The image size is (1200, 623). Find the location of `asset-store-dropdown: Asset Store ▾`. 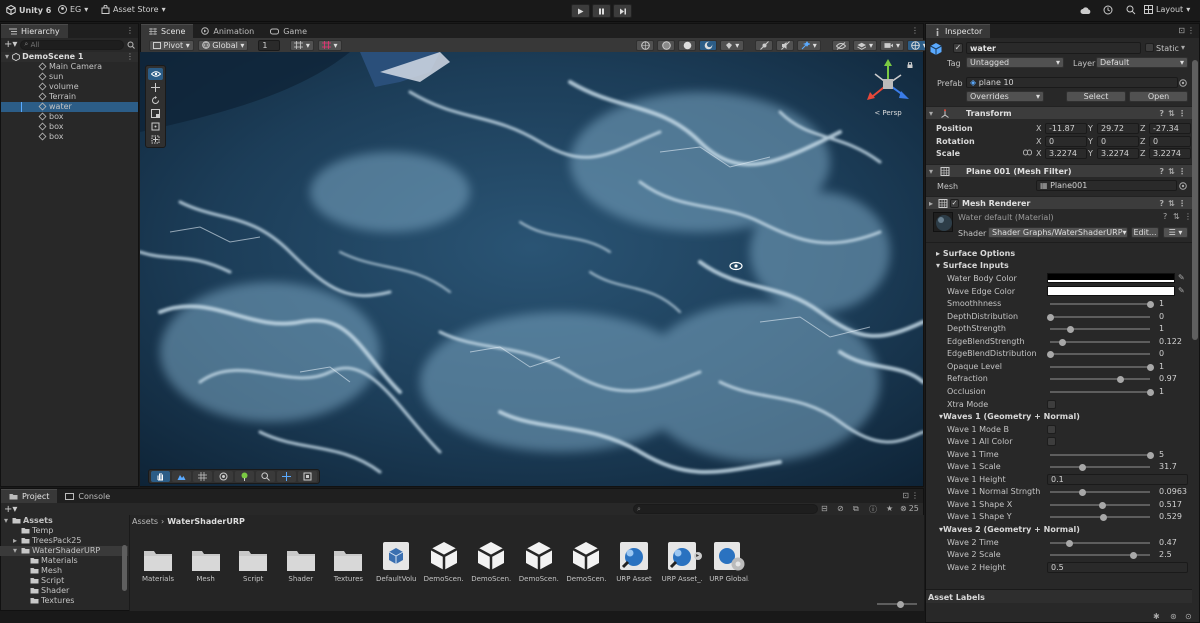

asset-store-dropdown: Asset Store ▾ is located at coordinates (133, 9).